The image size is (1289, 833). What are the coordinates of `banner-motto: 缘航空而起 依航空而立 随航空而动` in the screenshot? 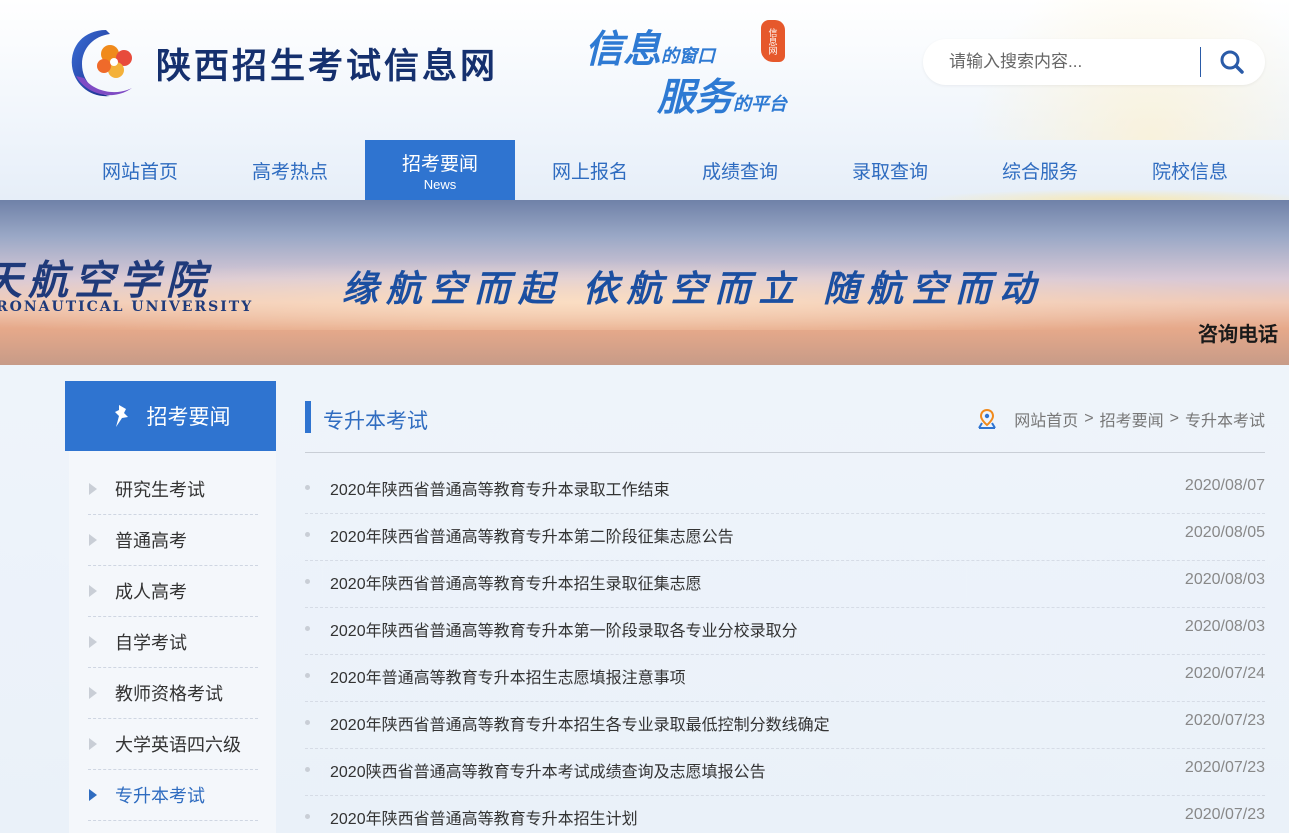 It's located at (693, 289).